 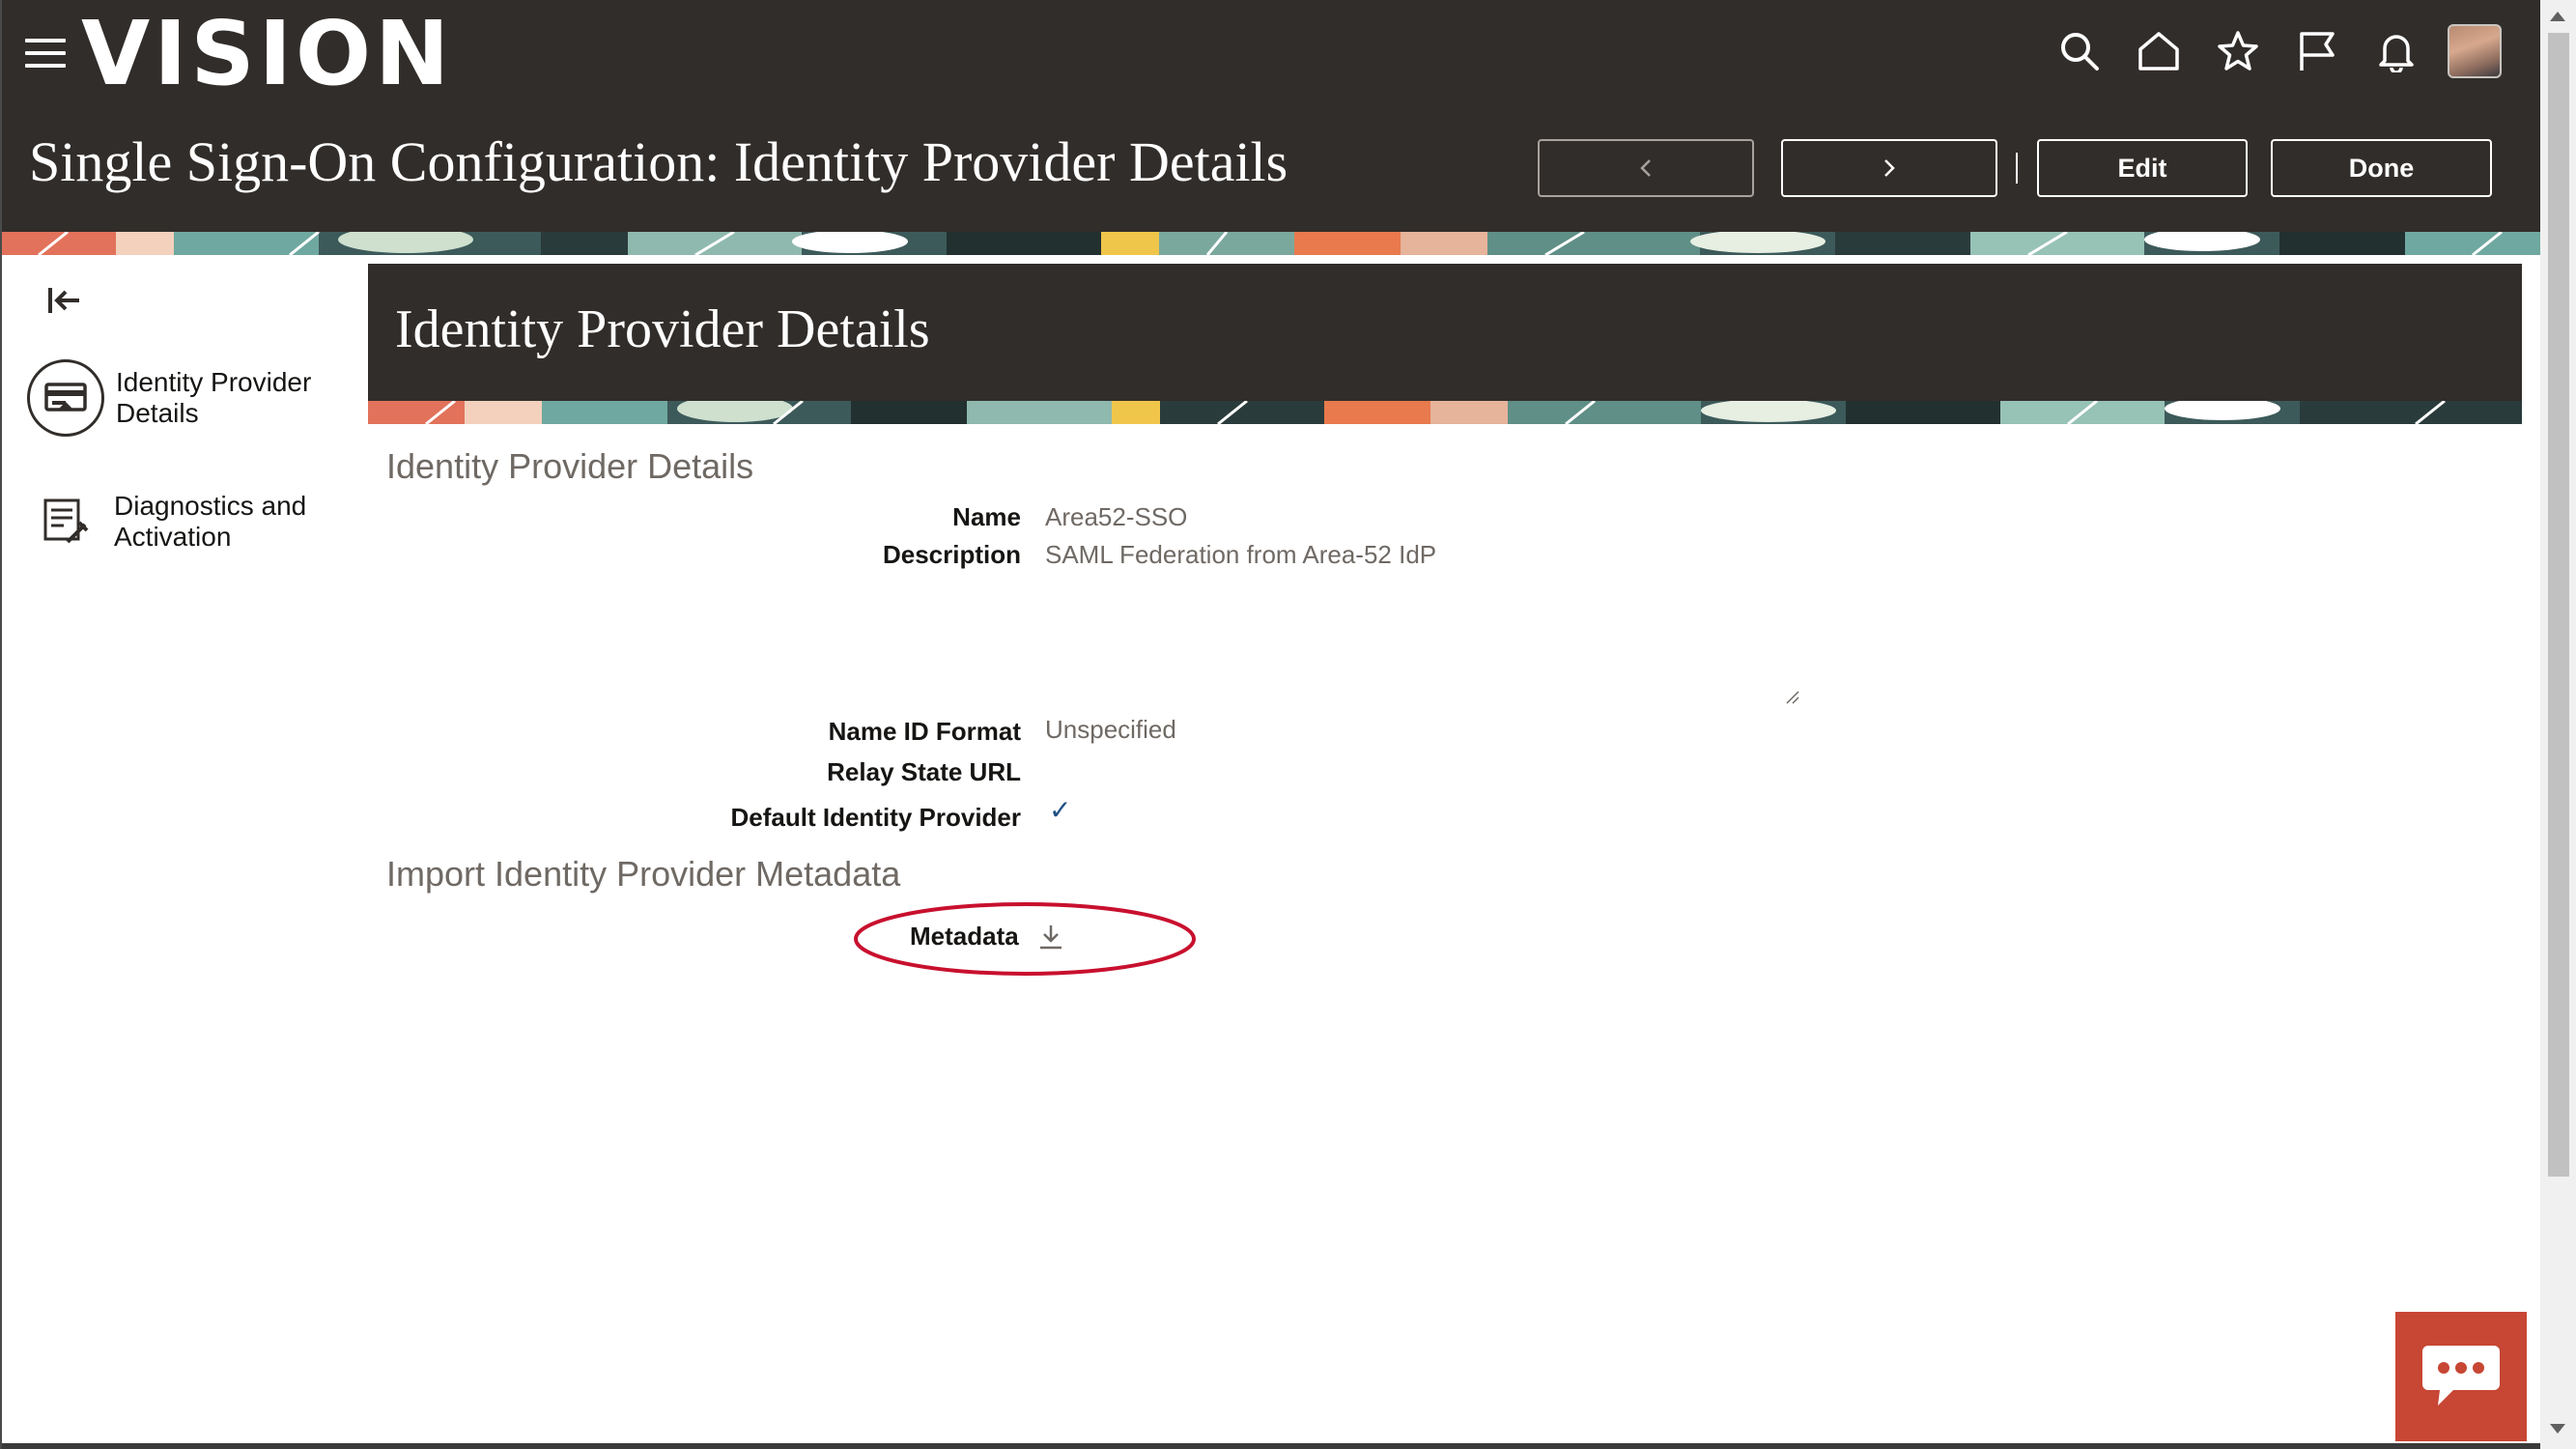 What do you see at coordinates (64, 300) in the screenshot?
I see `collapse-panel-icon` at bounding box center [64, 300].